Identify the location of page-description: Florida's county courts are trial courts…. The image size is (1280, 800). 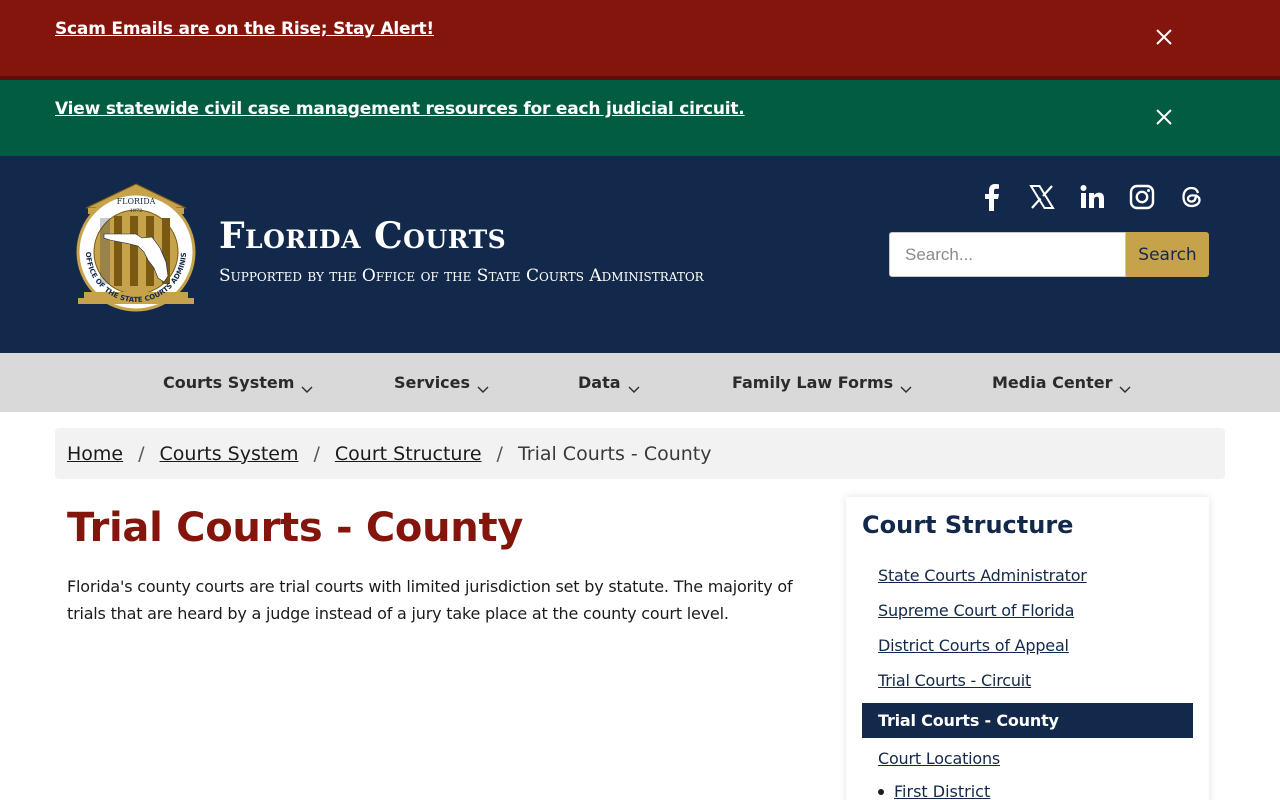
(430, 600).